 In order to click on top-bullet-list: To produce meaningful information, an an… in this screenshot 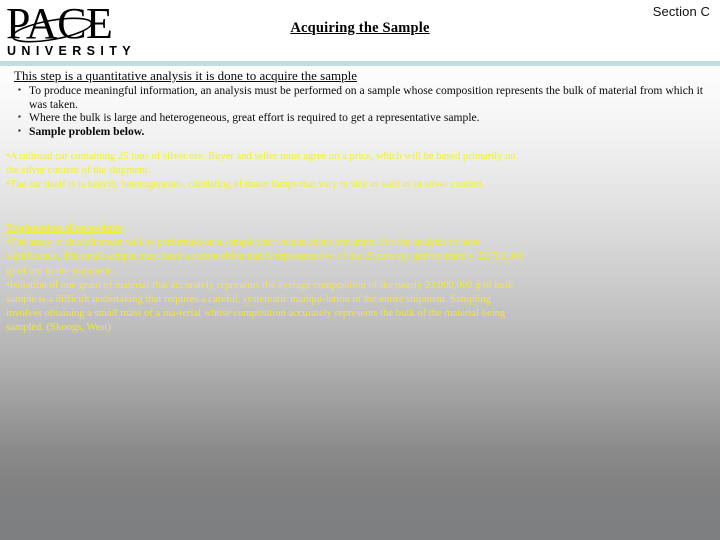, I will do `click(360, 111)`.